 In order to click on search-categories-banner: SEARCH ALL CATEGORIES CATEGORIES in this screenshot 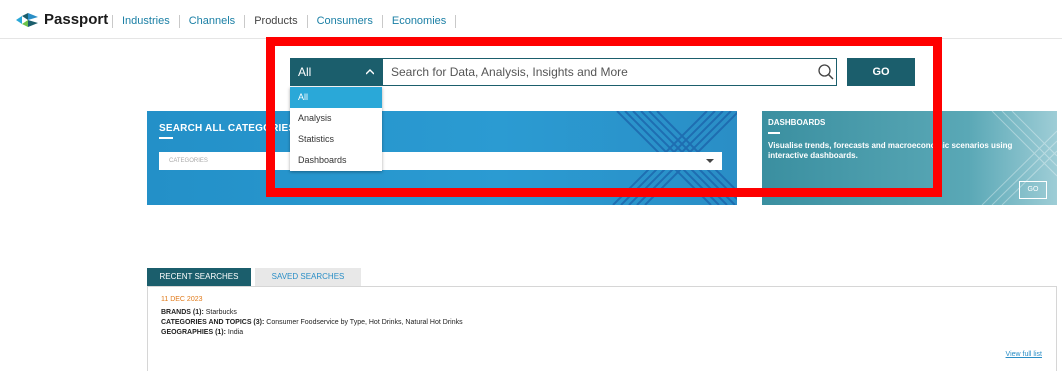, I will do `click(442, 158)`.